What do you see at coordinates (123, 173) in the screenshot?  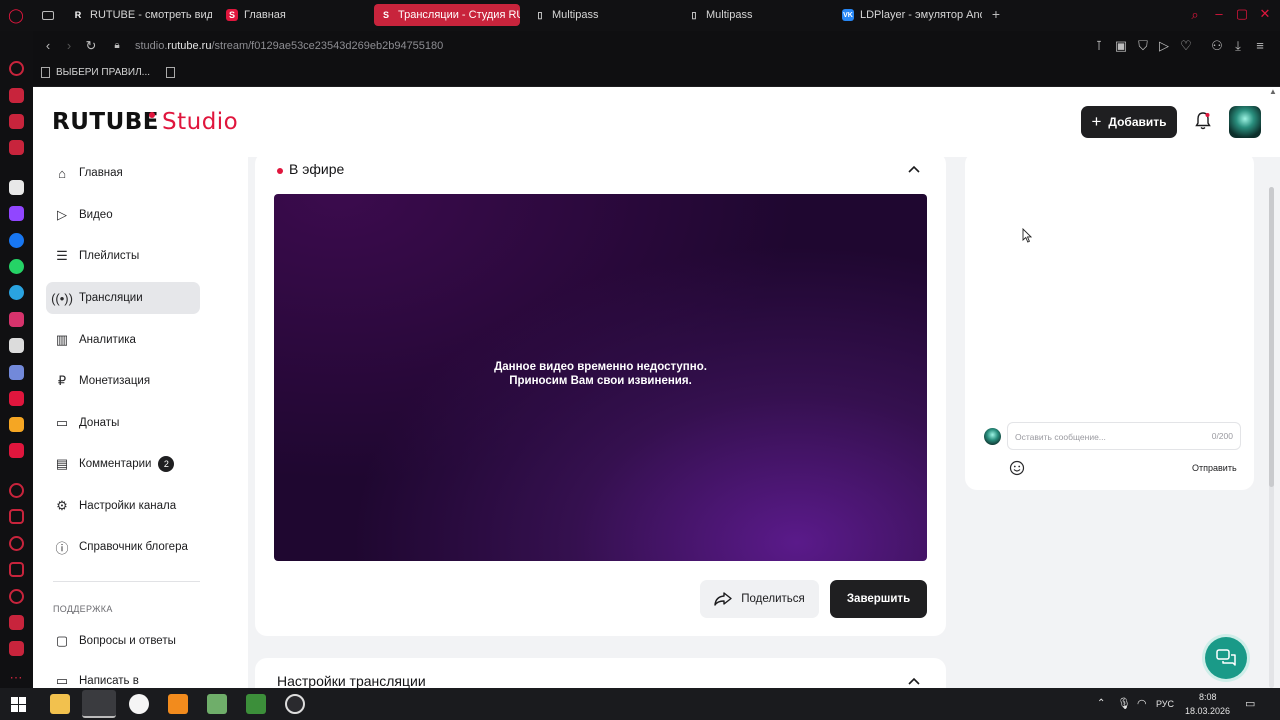 I see `sidebar-item-home: ⌂ Главная` at bounding box center [123, 173].